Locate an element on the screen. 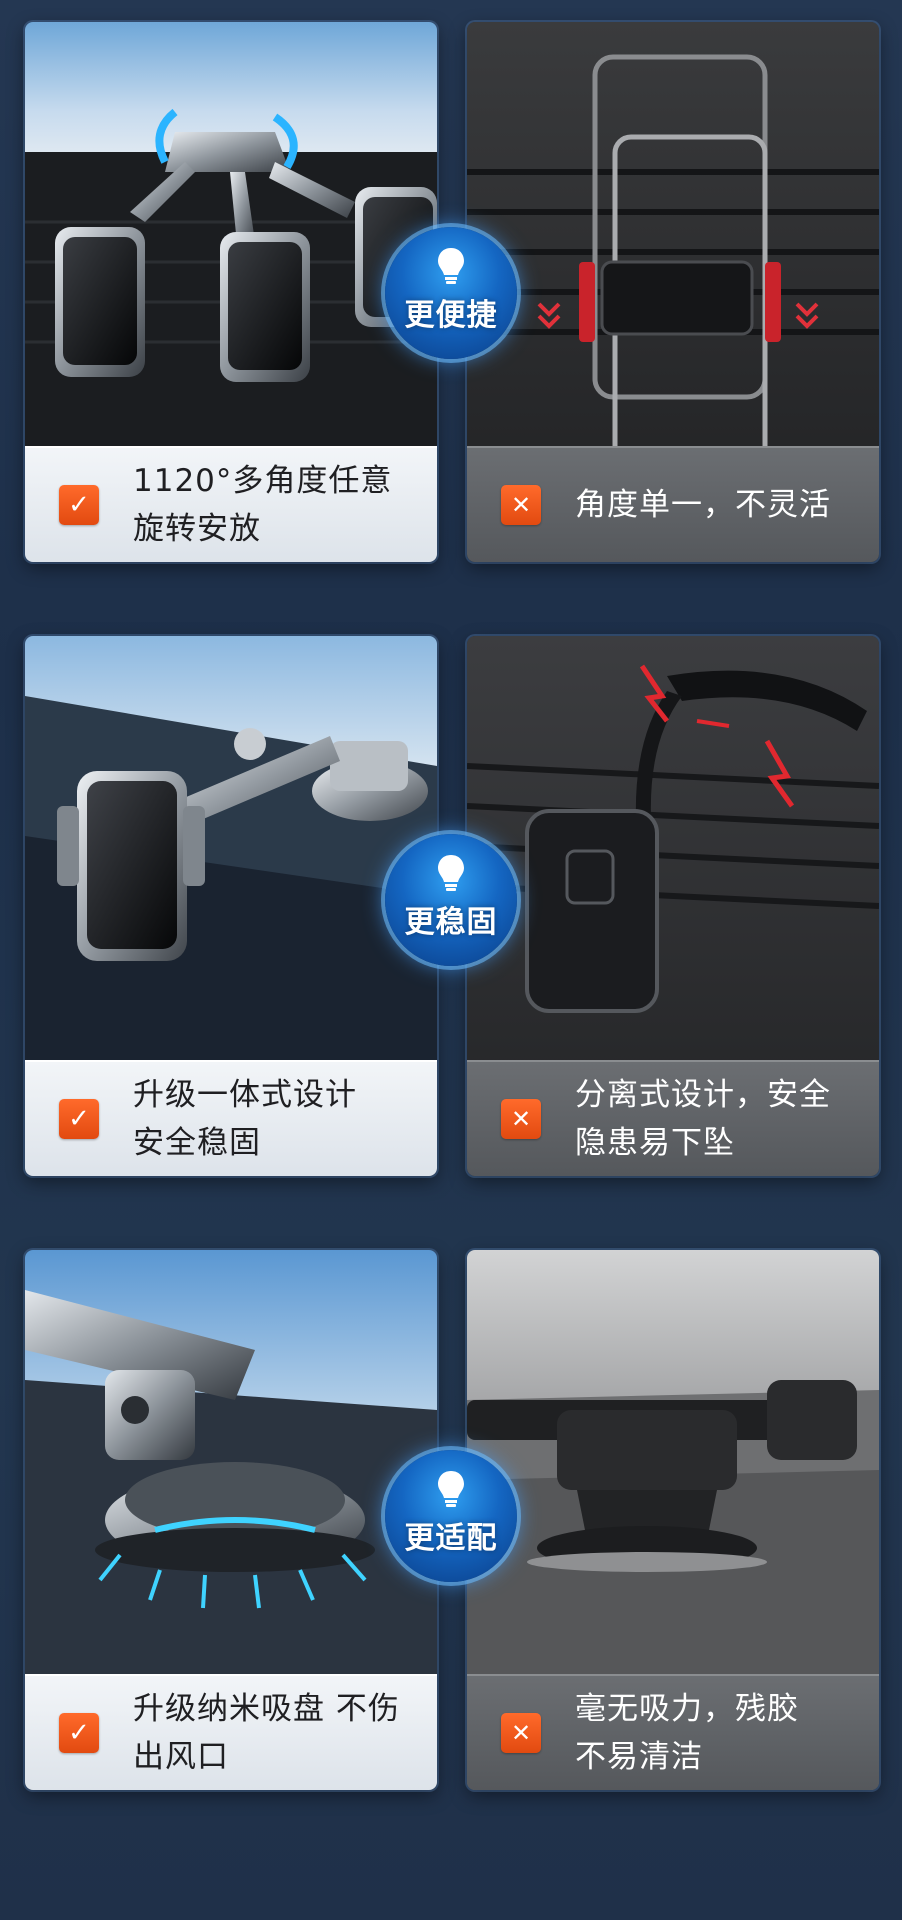 The width and height of the screenshot is (902, 1920). good-panel: ✓ 升级纳米吸盘 不伤 出风口 is located at coordinates (231, 1520).